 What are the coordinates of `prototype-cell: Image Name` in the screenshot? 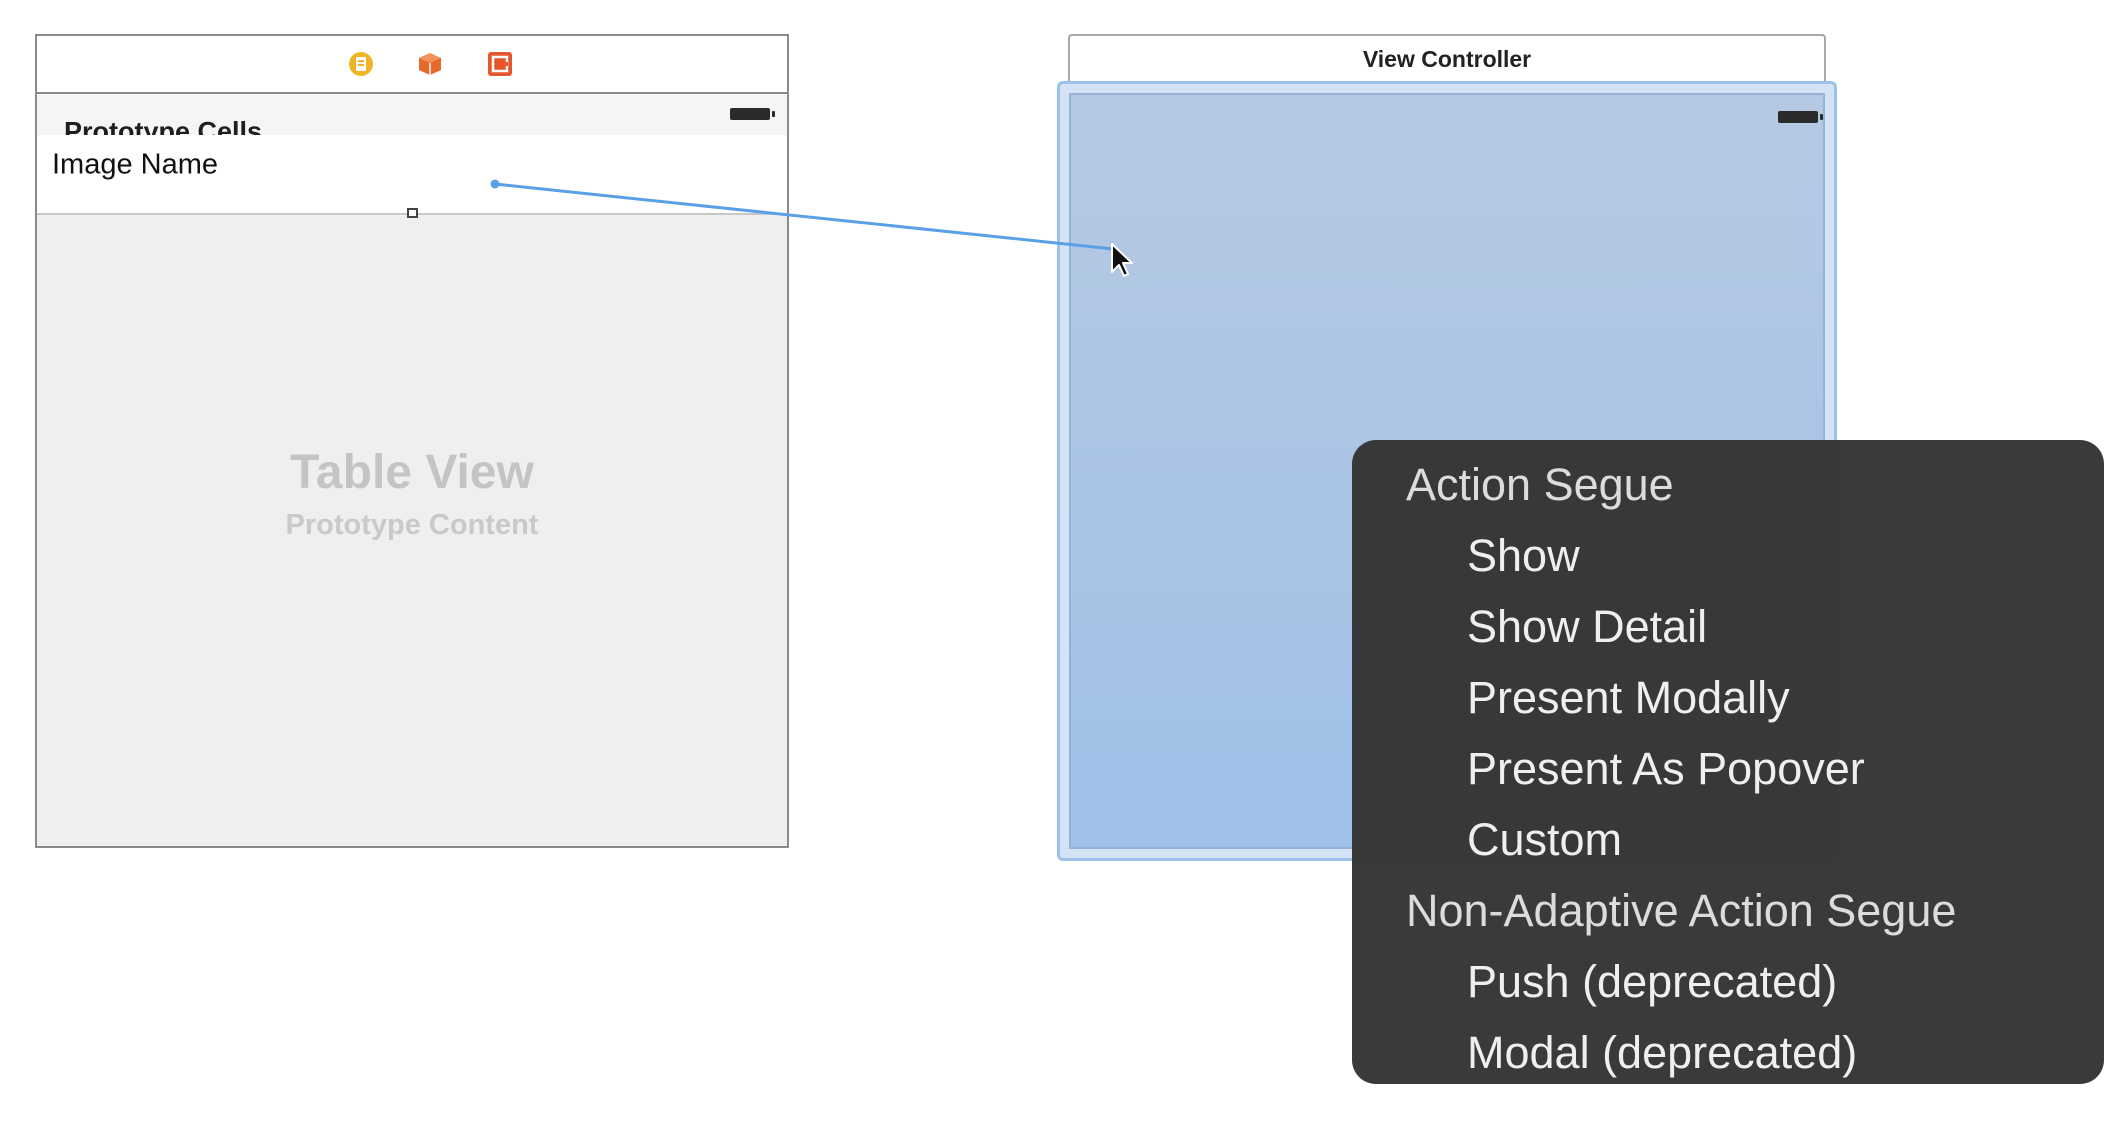 It's located at (412, 175).